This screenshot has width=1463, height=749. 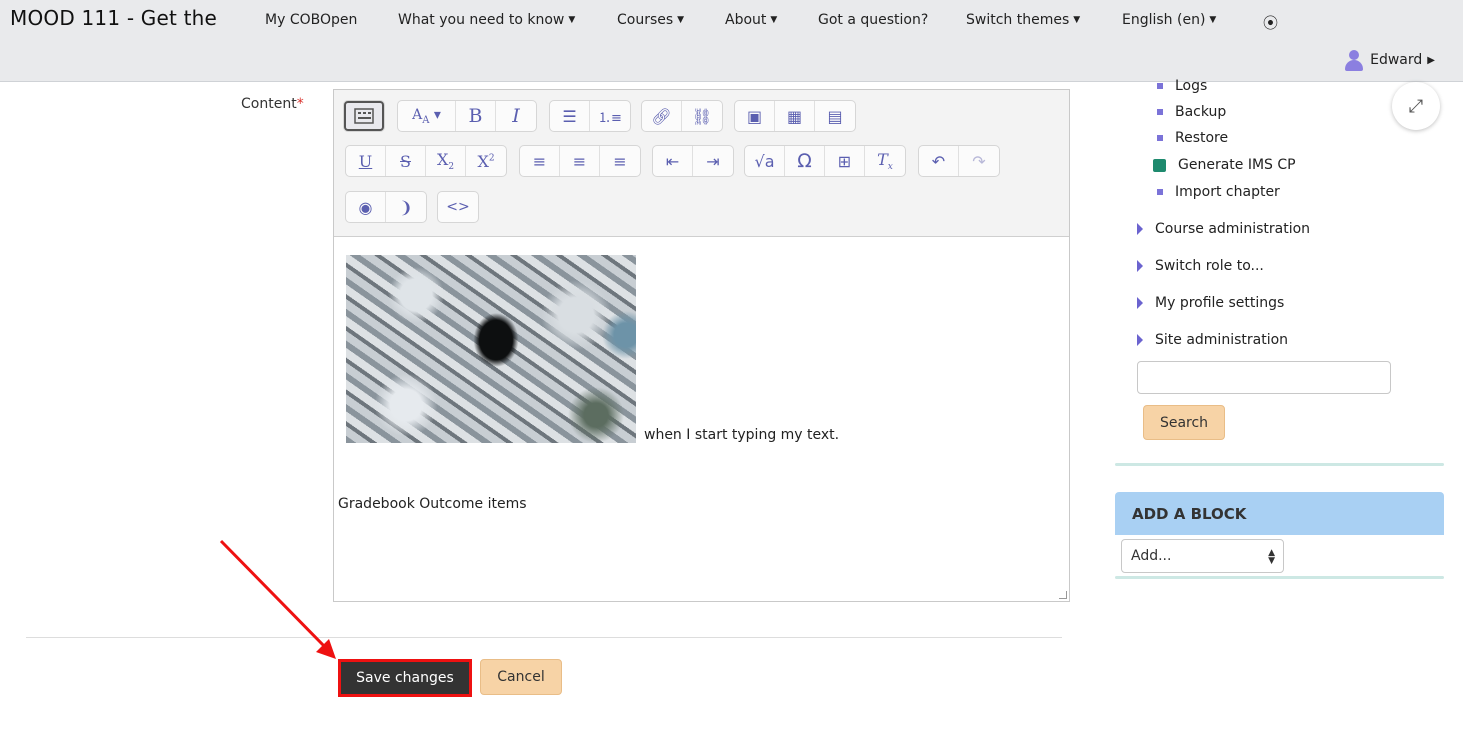 I want to click on site-title: MOOD 111 - Get the, so click(x=113, y=18).